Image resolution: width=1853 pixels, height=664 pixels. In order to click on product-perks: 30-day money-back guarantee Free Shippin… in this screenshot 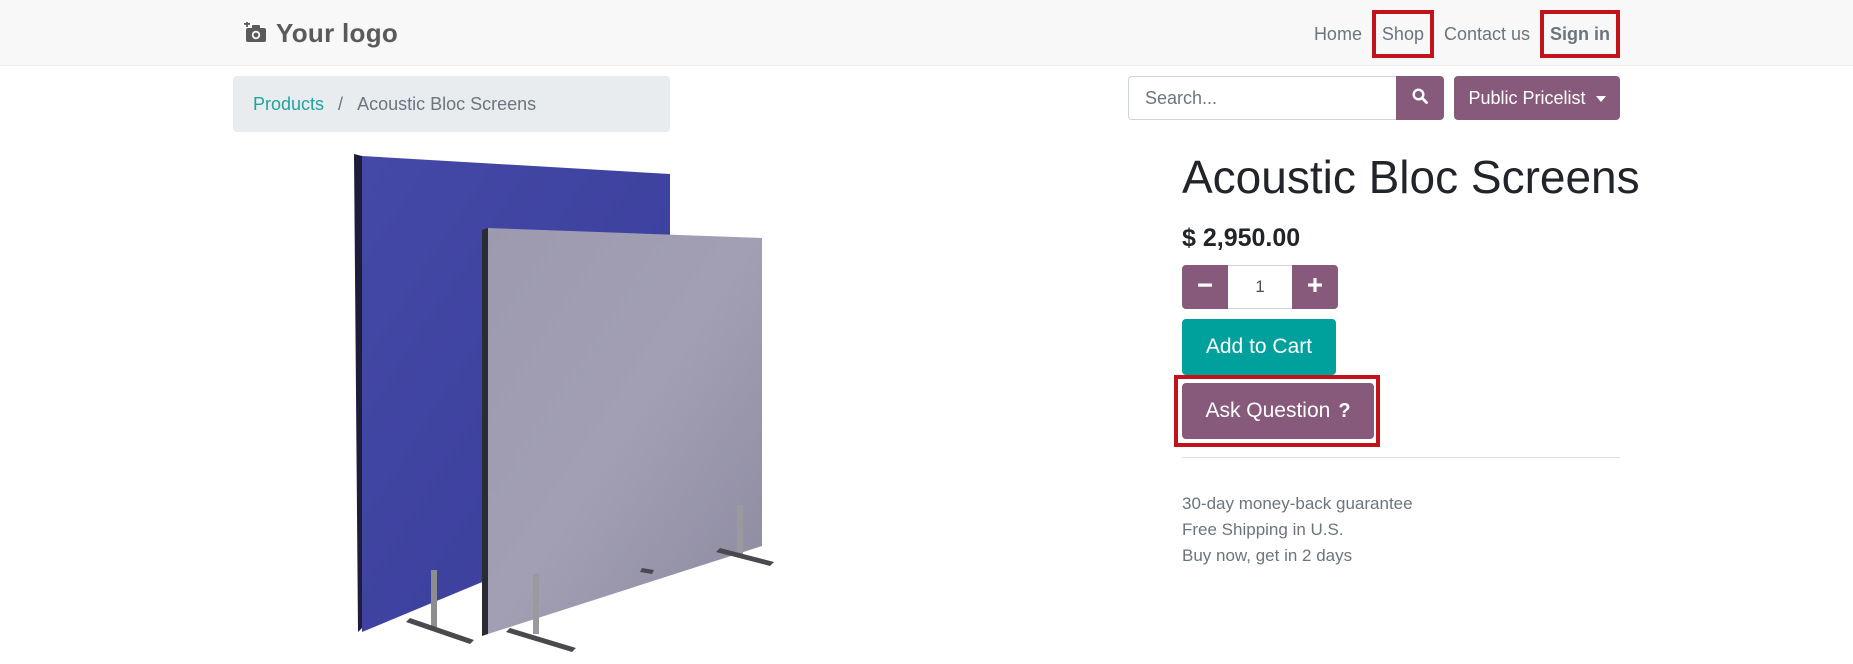, I will do `click(1297, 530)`.